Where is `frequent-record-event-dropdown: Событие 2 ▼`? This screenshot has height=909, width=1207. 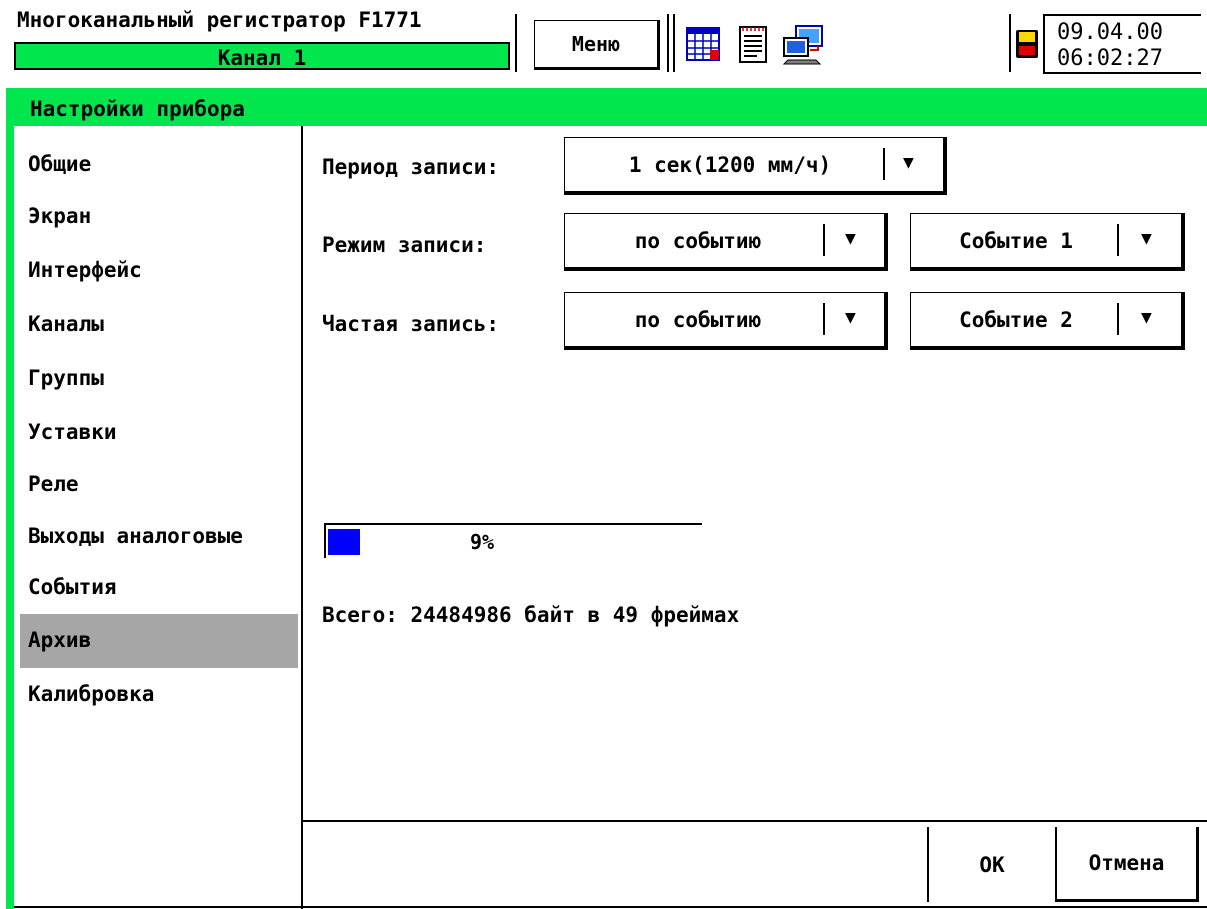 frequent-record-event-dropdown: Событие 2 ▼ is located at coordinates (1047, 321).